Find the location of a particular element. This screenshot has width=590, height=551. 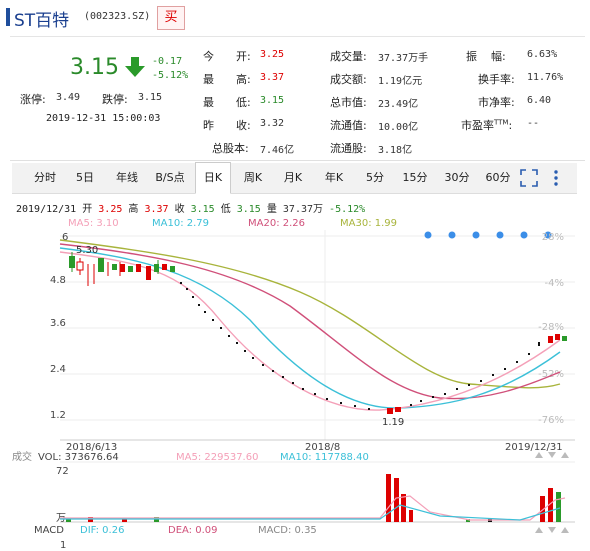

macd-arrows is located at coordinates (552, 530).